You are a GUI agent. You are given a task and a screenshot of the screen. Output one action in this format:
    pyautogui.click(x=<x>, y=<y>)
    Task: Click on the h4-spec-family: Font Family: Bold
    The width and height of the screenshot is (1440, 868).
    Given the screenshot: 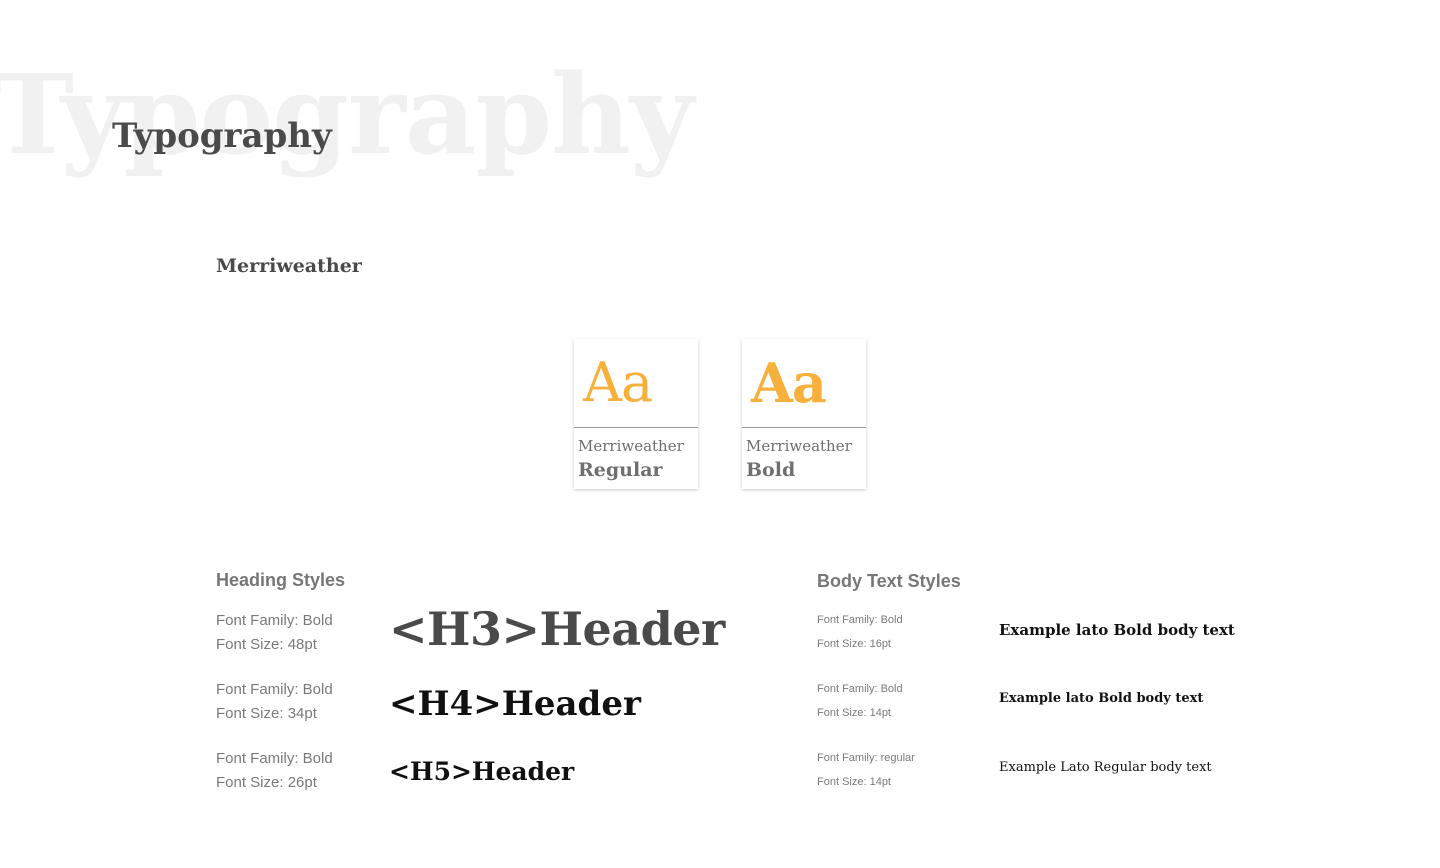 What is the action you would take?
    pyautogui.click(x=274, y=689)
    